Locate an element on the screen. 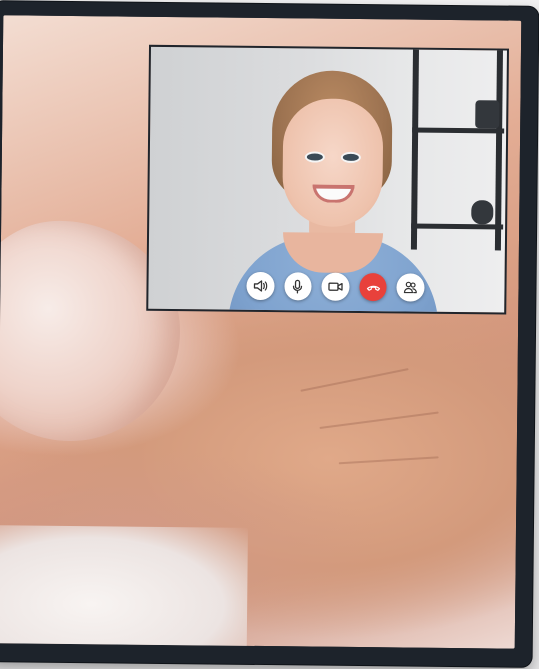 This screenshot has height=669, width=539. camera-button is located at coordinates (335, 286).